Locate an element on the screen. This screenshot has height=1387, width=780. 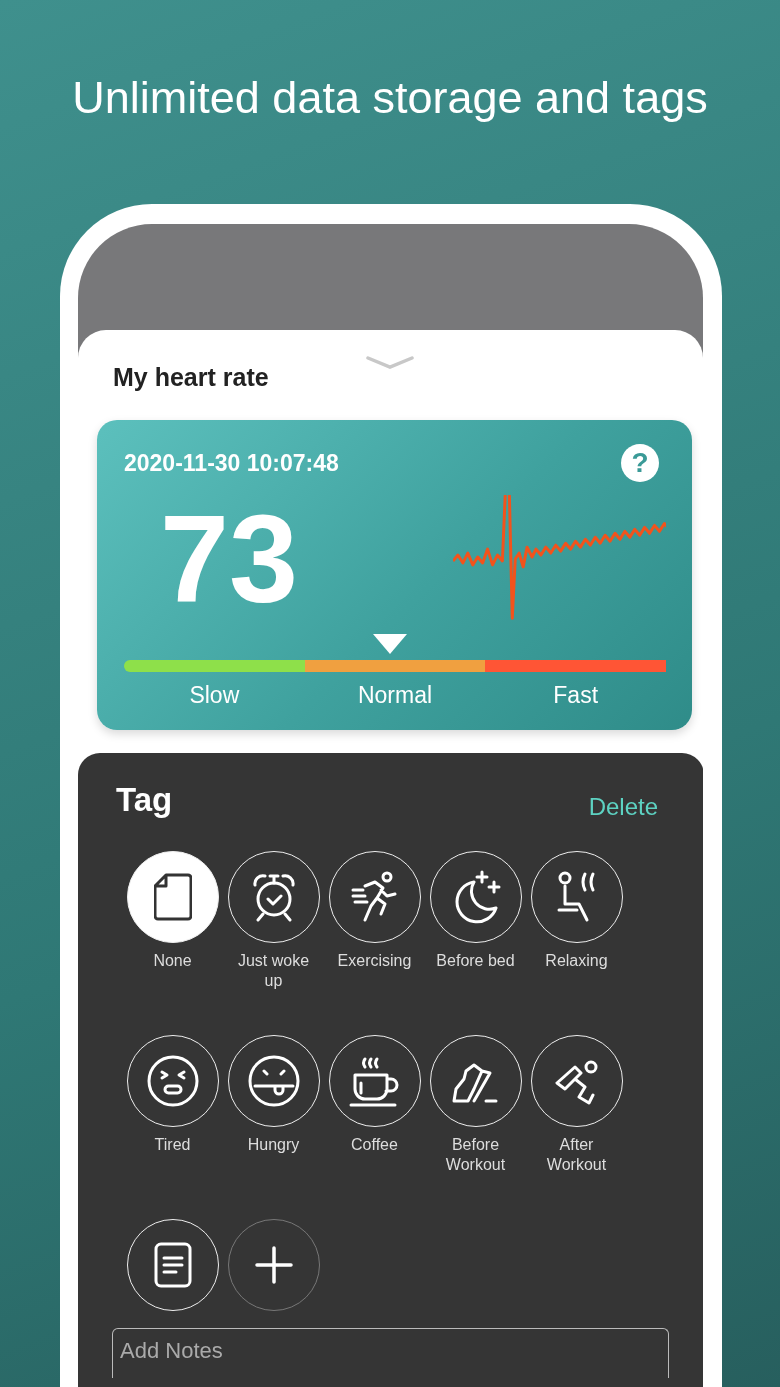
page-icon is located at coordinates (172, 897).